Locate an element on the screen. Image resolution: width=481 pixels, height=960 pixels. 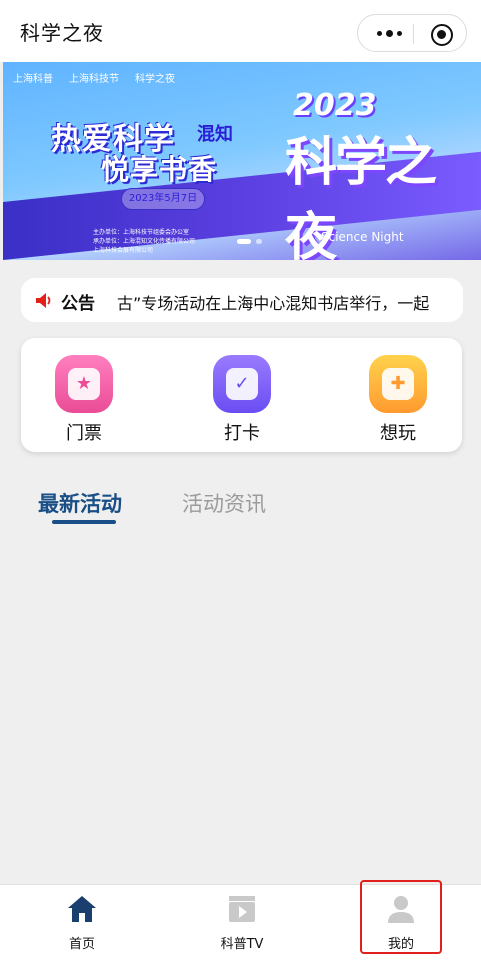
capsule-divider is located at coordinates (413, 34).